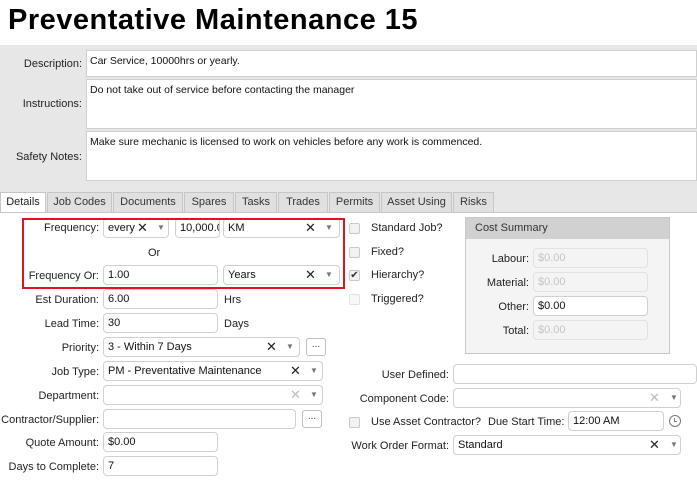 This screenshot has width=697, height=481. I want to click on tab-permits: Permits, so click(354, 202).